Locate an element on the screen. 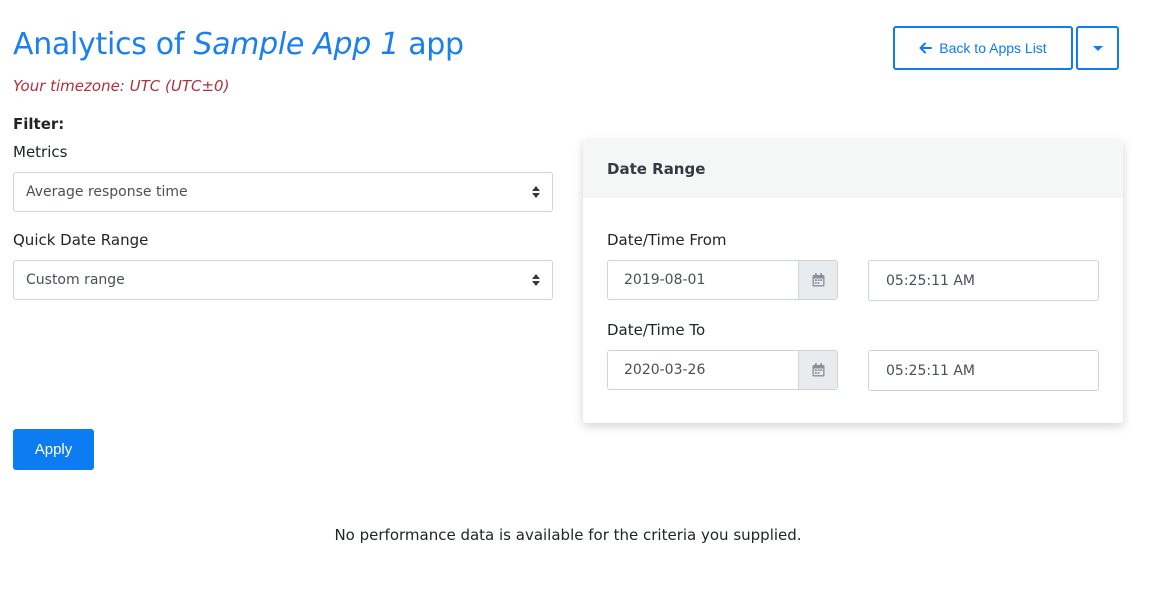 This screenshot has height=604, width=1159. metrics-select-value: Average response time is located at coordinates (107, 192).